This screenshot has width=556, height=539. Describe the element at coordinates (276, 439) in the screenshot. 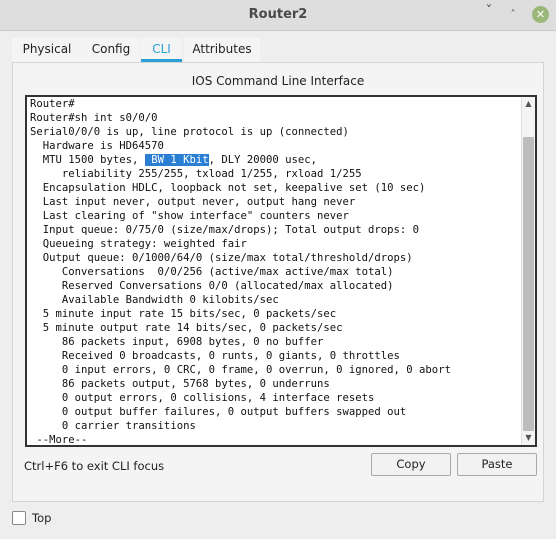

I see `console-line: --More--` at that location.